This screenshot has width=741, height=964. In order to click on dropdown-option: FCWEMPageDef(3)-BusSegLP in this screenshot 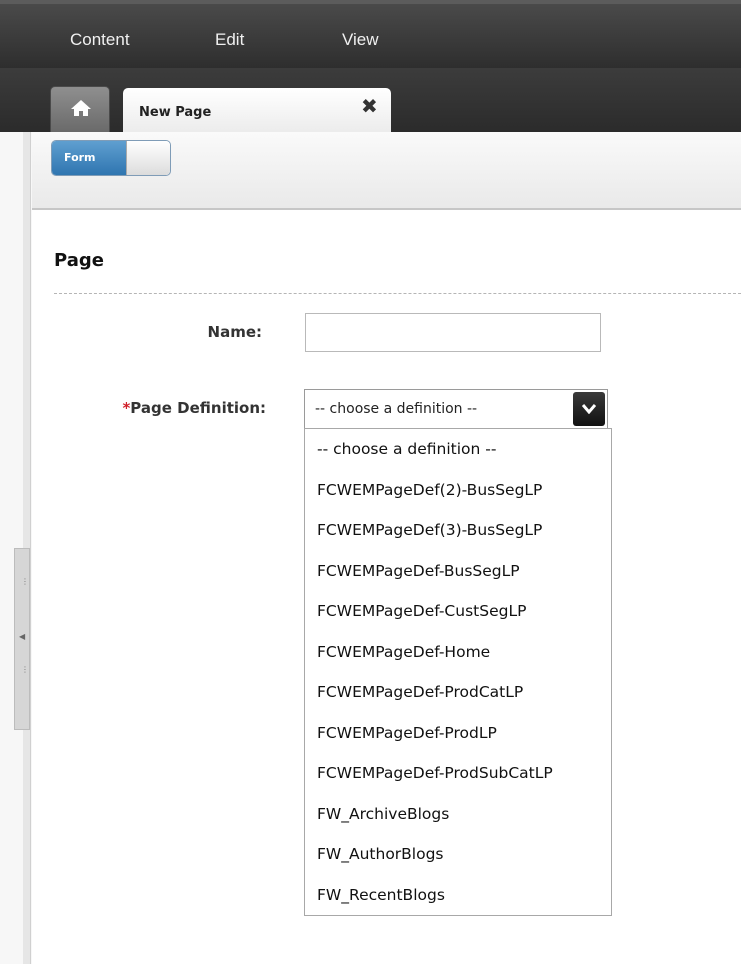, I will do `click(458, 530)`.